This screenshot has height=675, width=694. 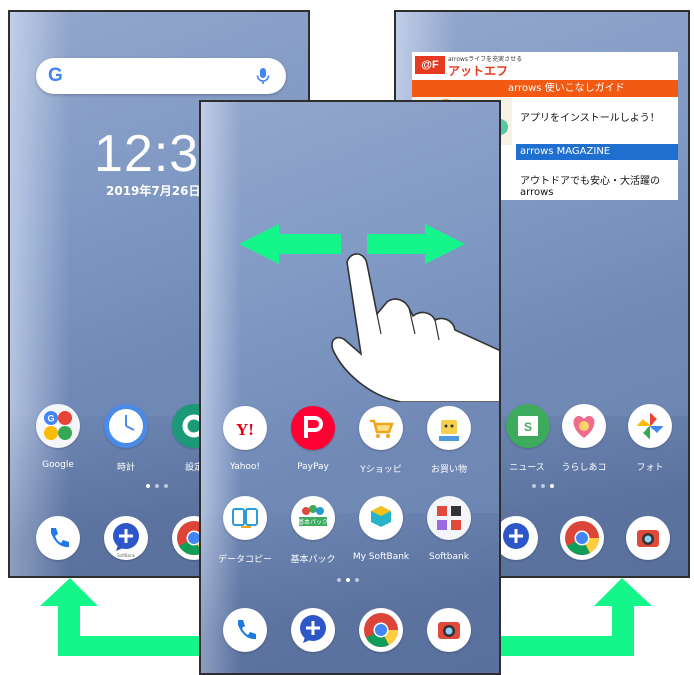 What do you see at coordinates (245, 630) in the screenshot?
I see `phone-app-icon` at bounding box center [245, 630].